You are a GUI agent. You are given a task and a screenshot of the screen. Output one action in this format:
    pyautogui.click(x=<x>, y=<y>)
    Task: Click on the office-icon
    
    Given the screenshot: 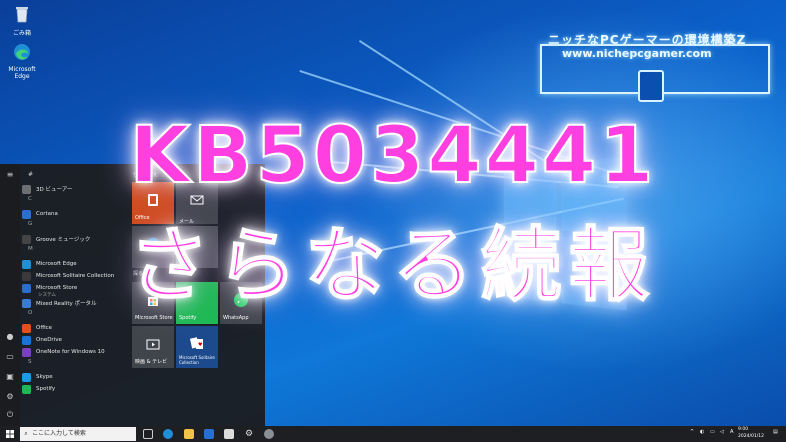 What is the action you would take?
    pyautogui.click(x=153, y=200)
    